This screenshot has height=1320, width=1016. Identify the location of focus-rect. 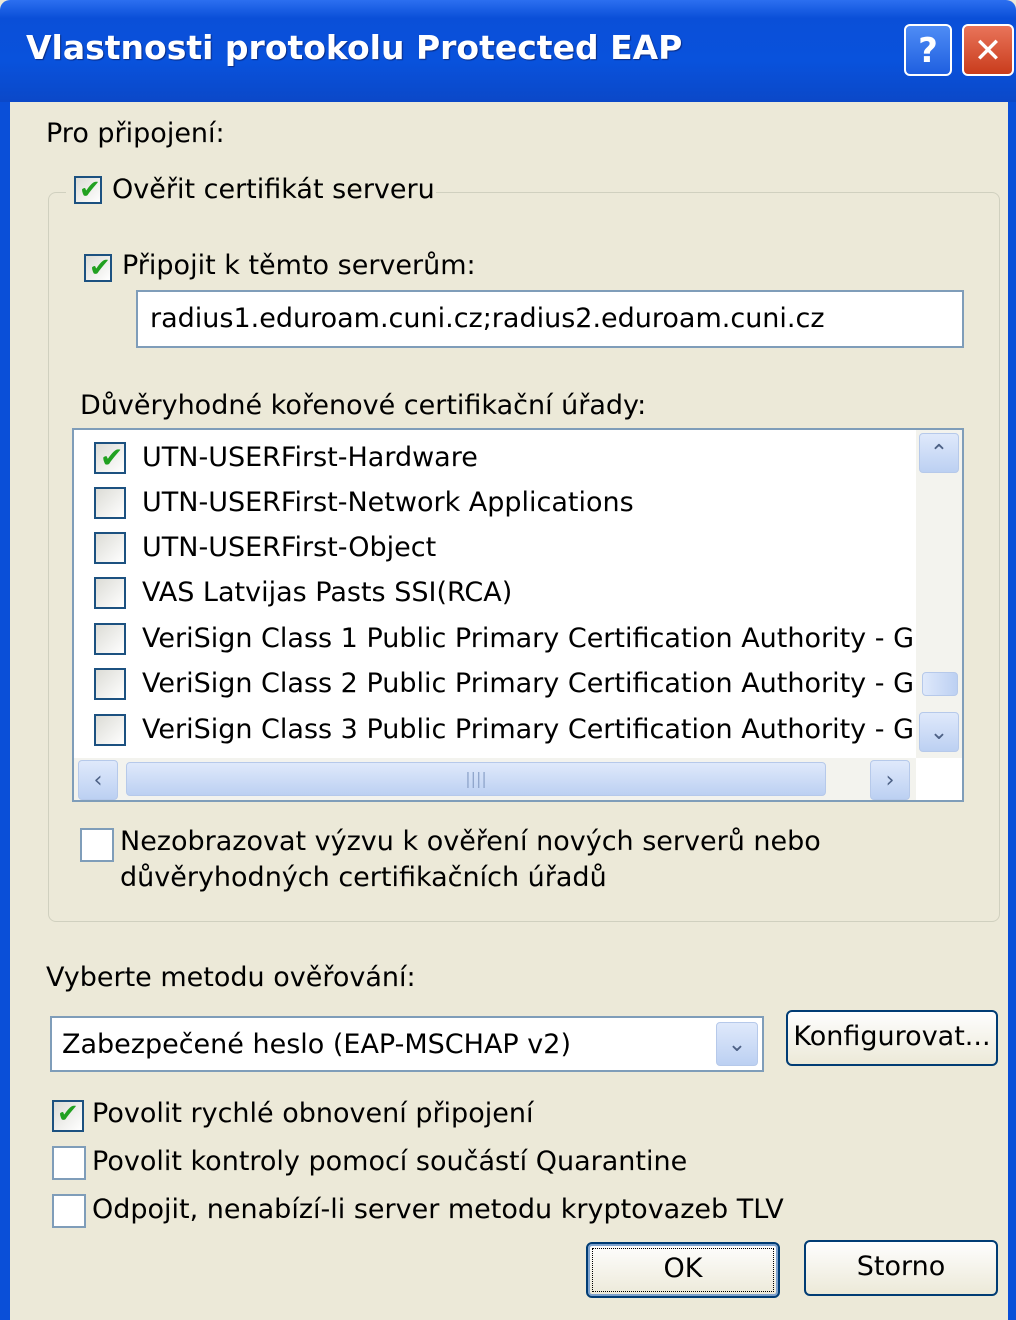
(683, 1270).